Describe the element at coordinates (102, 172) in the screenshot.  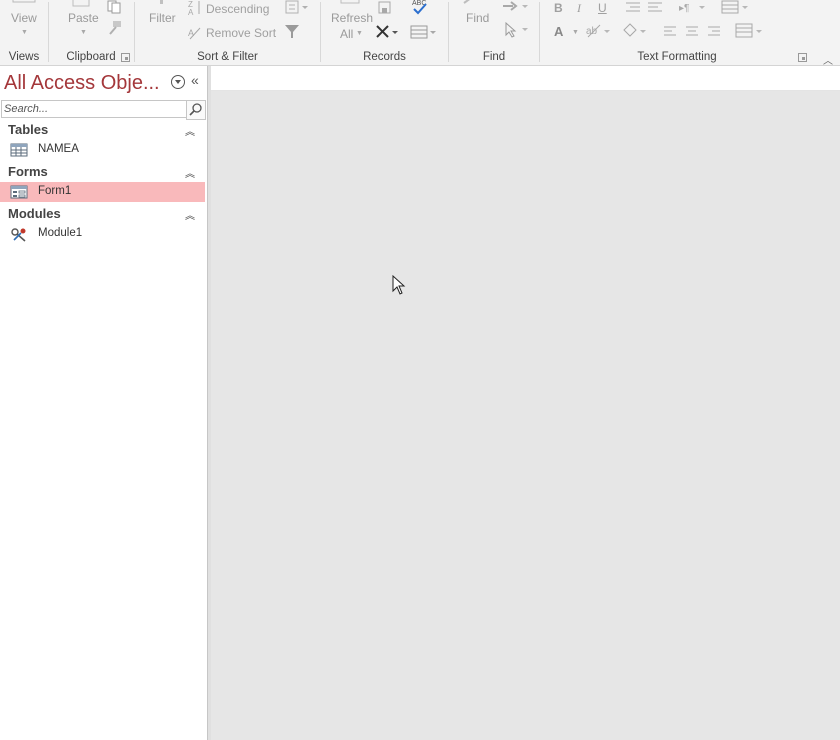
I see `category-forms-header: Forms ︽` at that location.